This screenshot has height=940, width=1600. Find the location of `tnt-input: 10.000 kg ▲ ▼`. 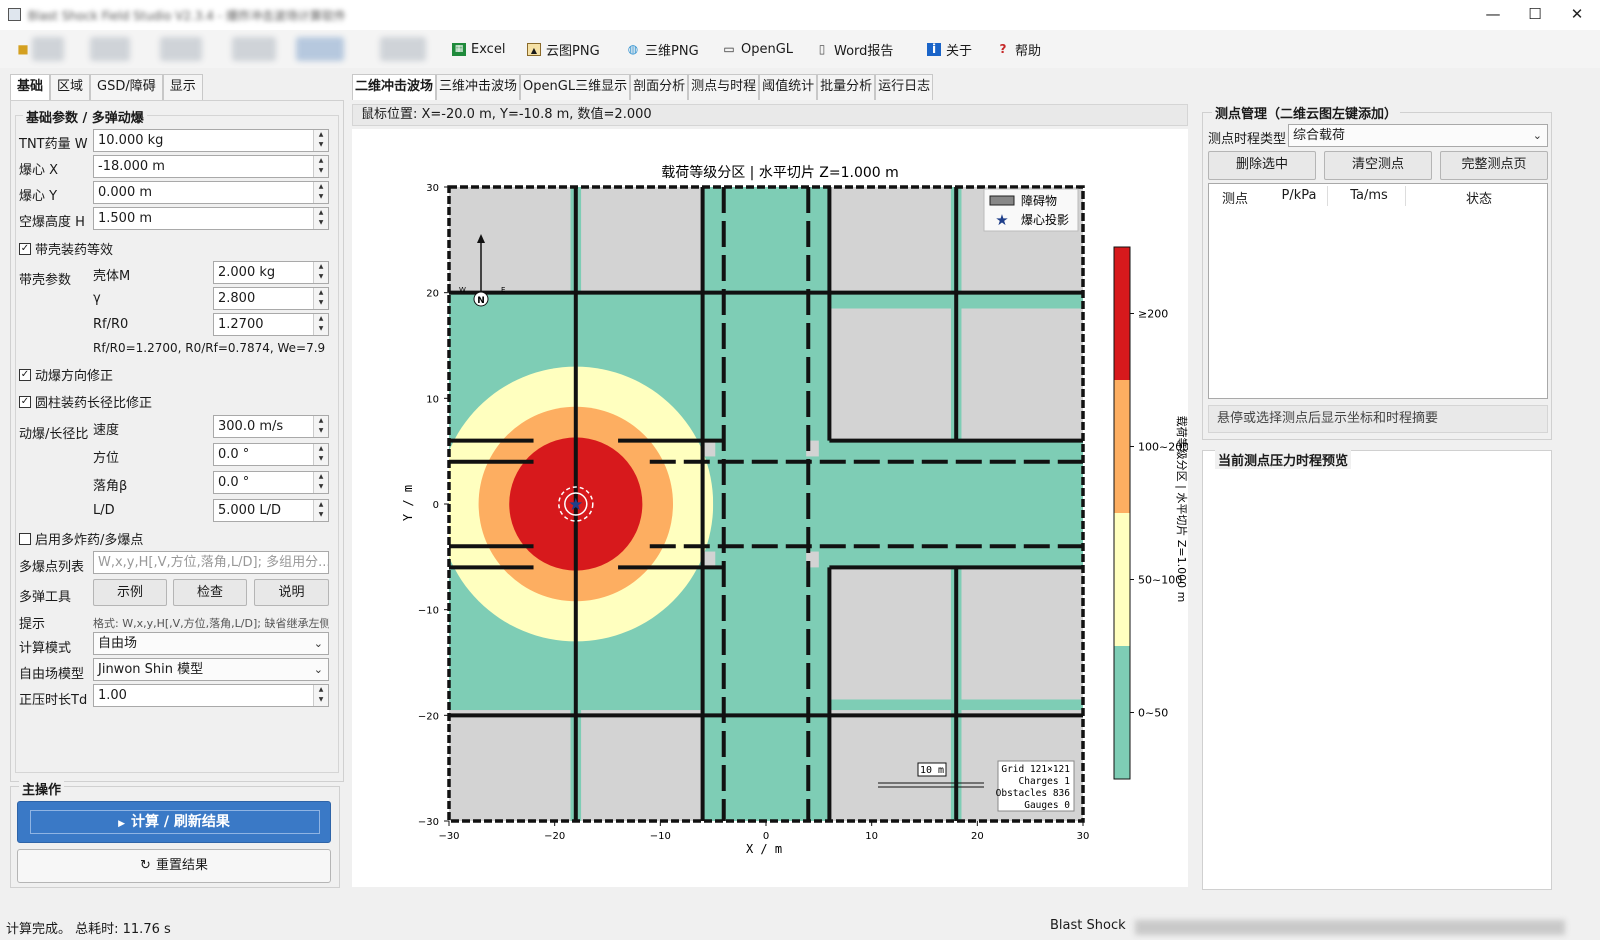

tnt-input: 10.000 kg ▲ ▼ is located at coordinates (211, 140).